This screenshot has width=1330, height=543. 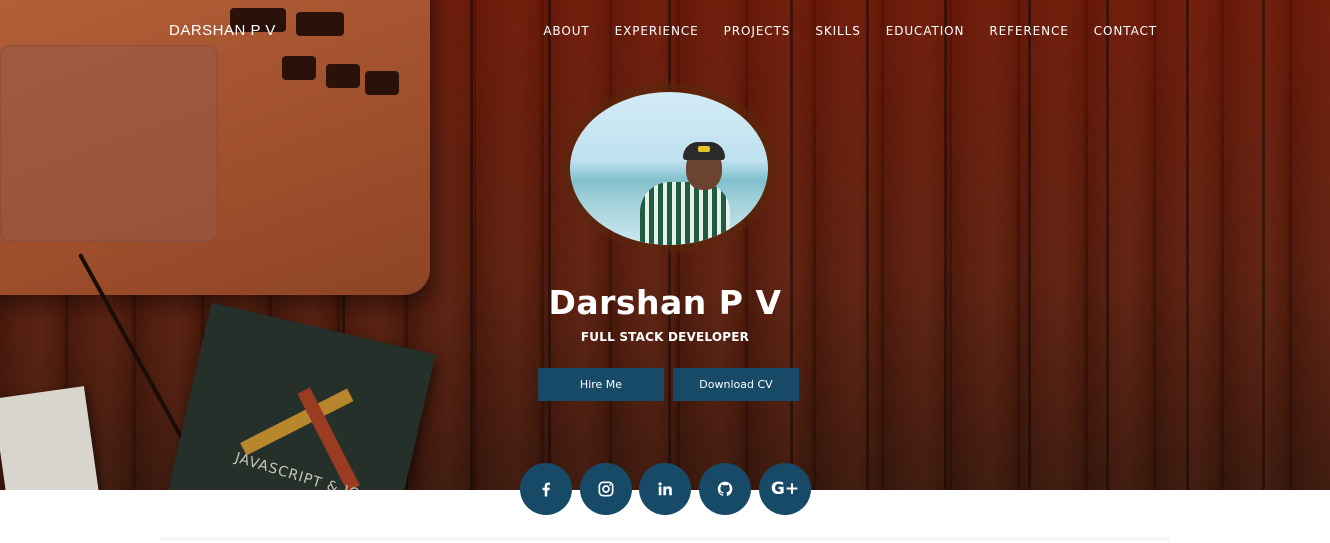 What do you see at coordinates (736, 384) in the screenshot?
I see `download-cv-button: Download CV` at bounding box center [736, 384].